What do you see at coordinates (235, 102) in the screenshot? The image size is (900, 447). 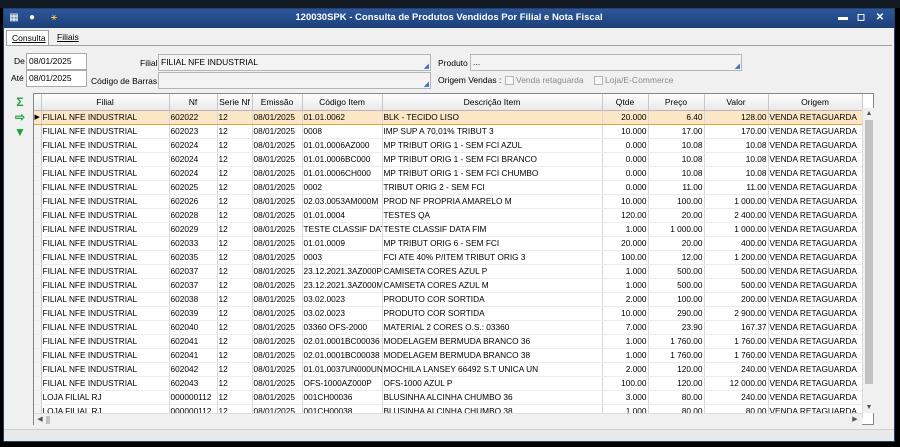 I see `column-header: Serie Nf` at bounding box center [235, 102].